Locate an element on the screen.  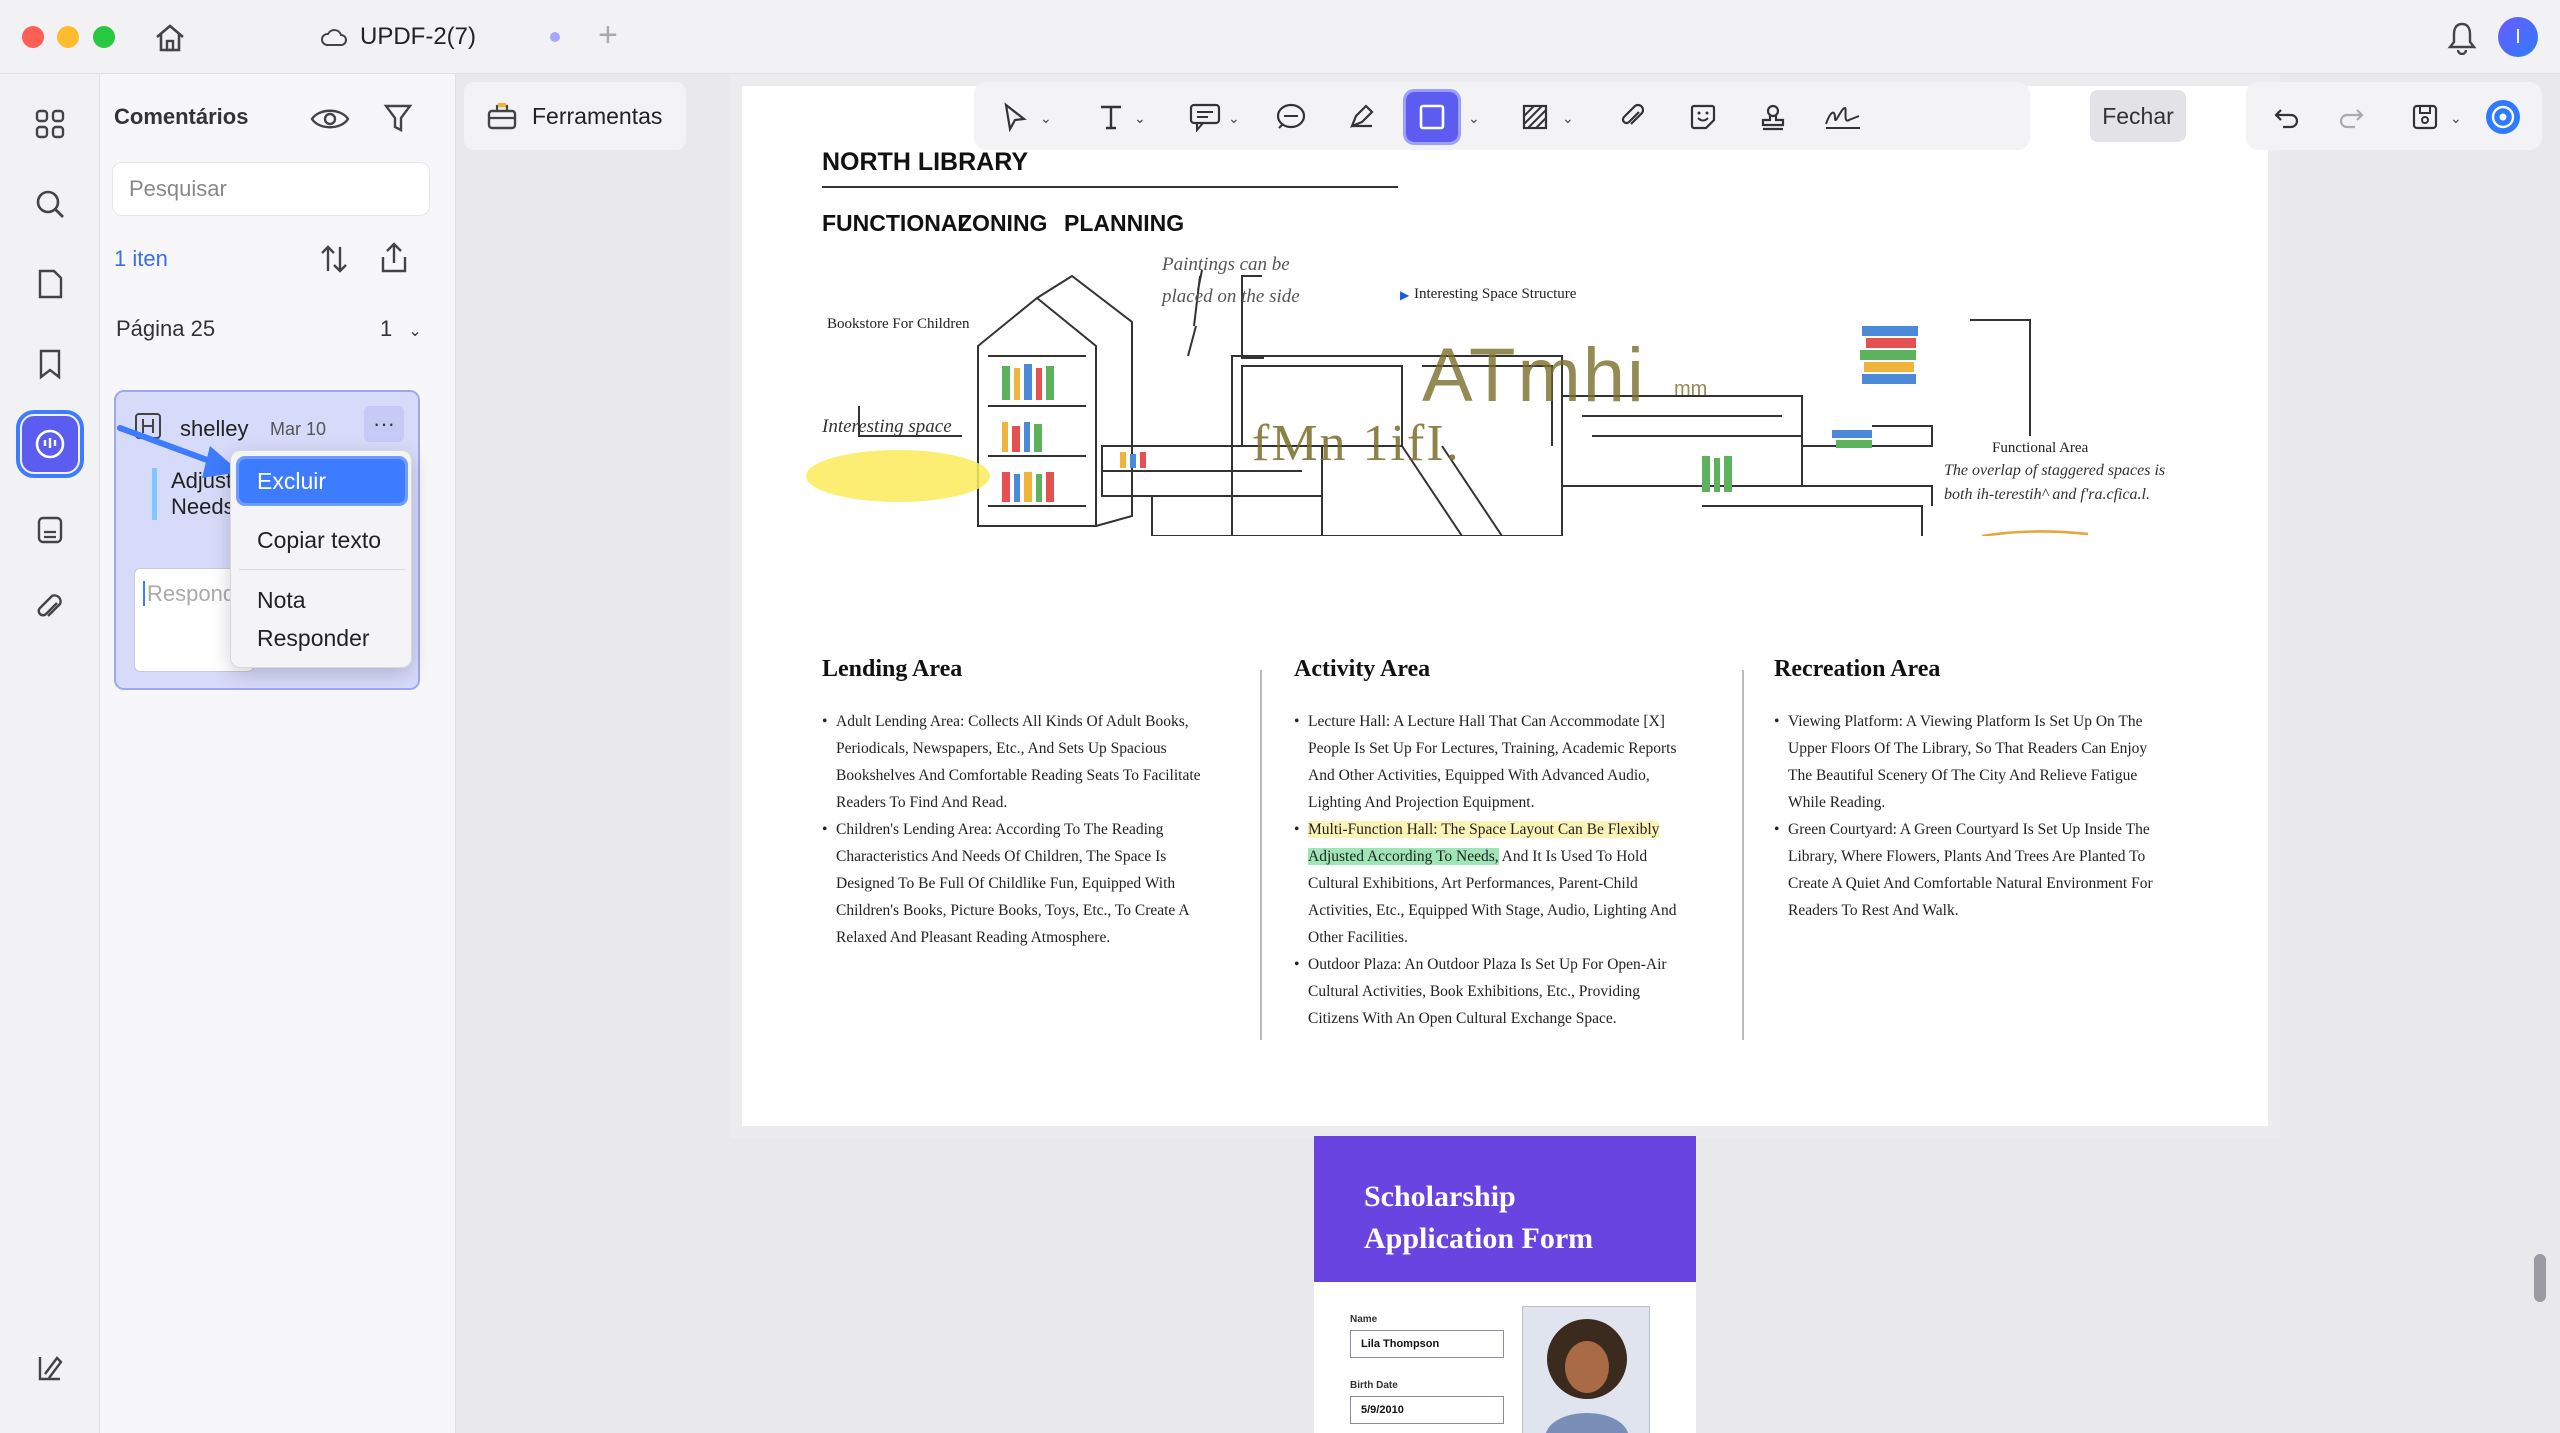
sticker-icon is located at coordinates (1703, 117).